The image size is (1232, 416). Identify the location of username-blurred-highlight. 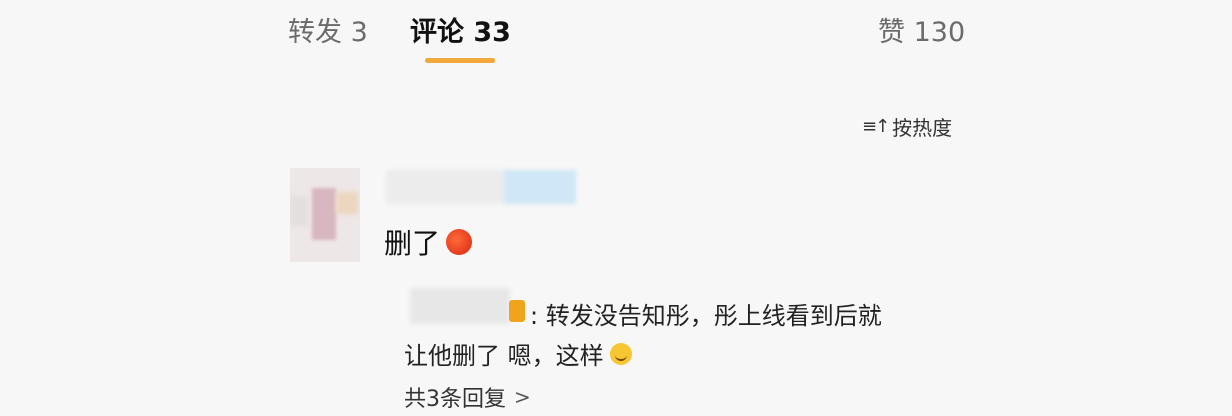
(540, 187).